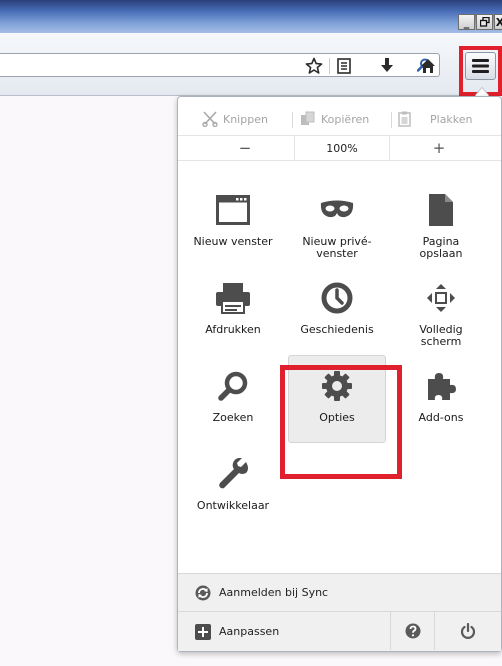  I want to click on print-button: Afdrukken, so click(233, 311).